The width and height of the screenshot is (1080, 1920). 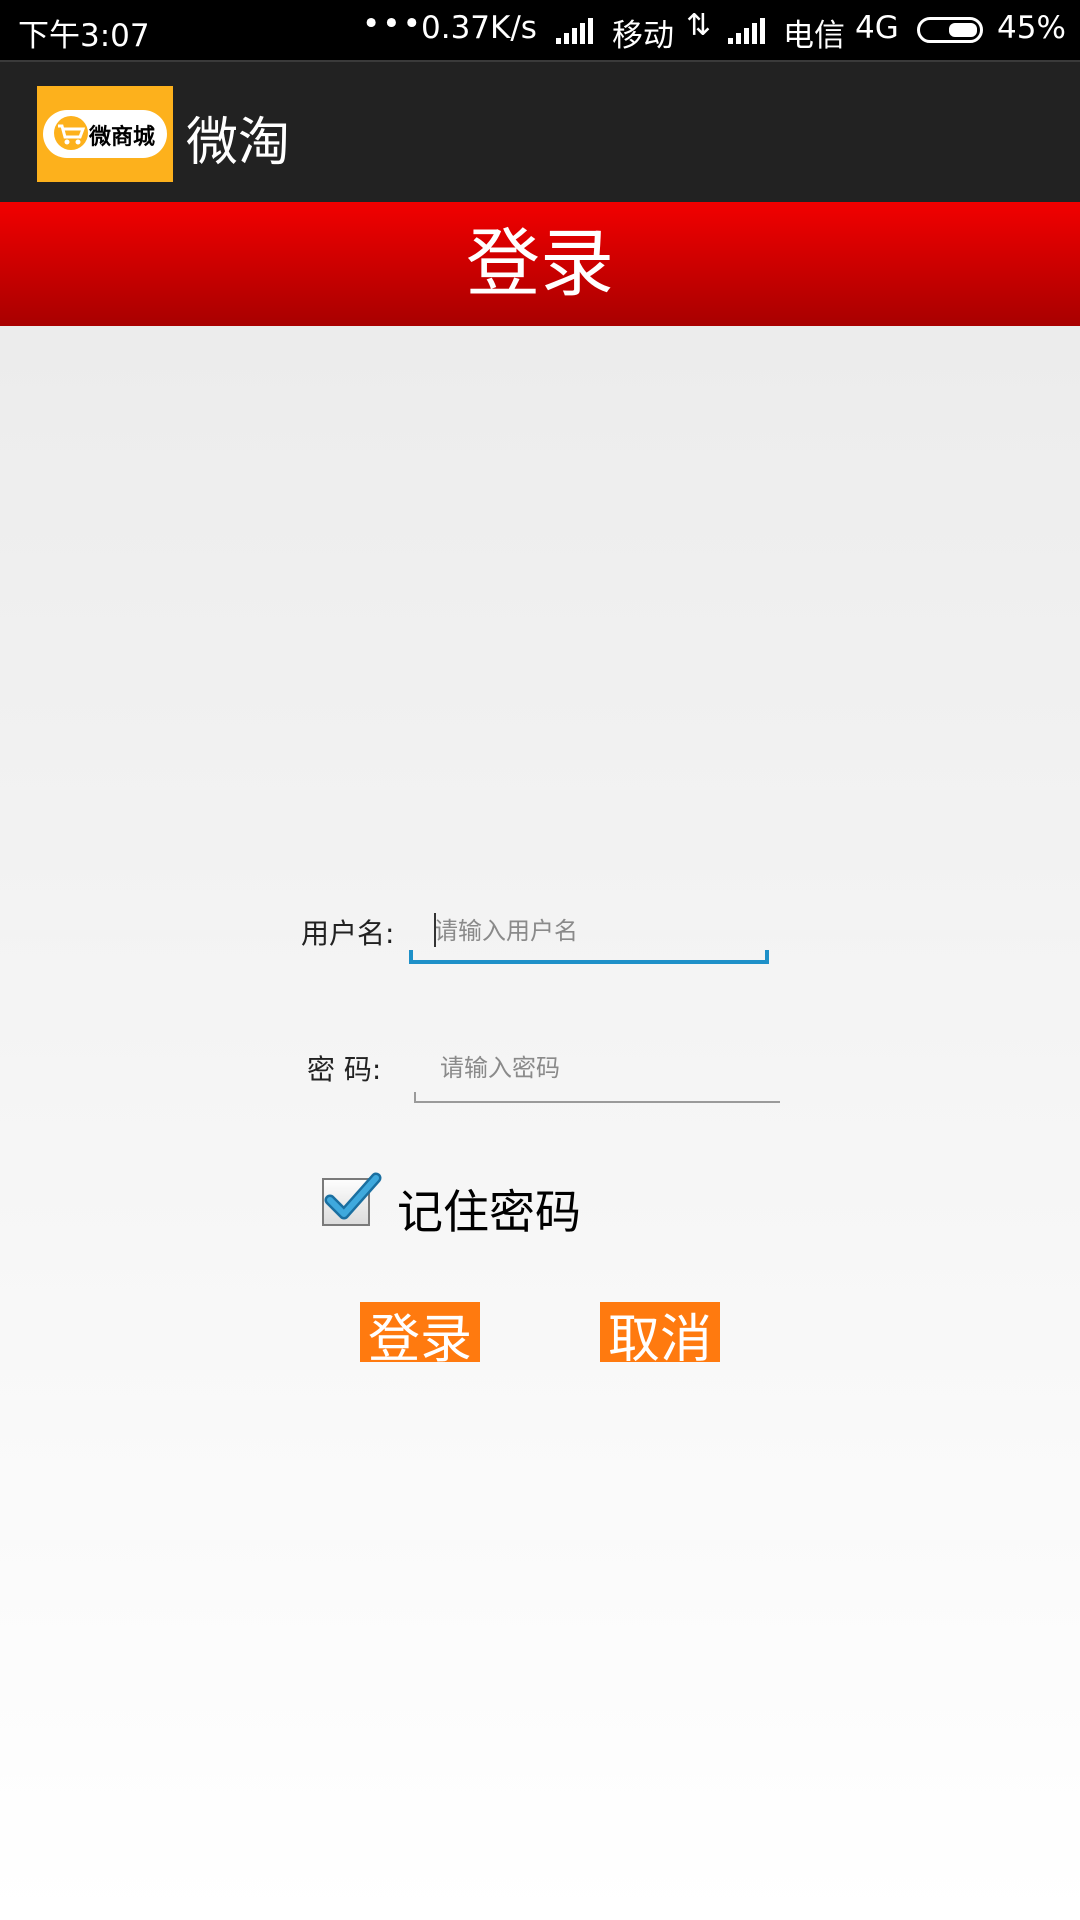 I want to click on password-field-container, so click(x=600, y=1068).